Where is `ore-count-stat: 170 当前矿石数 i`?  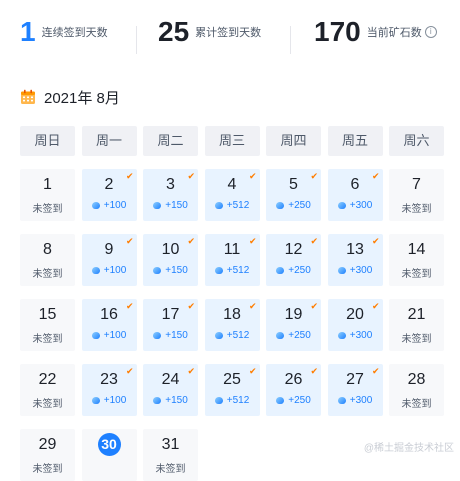 ore-count-stat: 170 当前矿石数 i is located at coordinates (375, 32).